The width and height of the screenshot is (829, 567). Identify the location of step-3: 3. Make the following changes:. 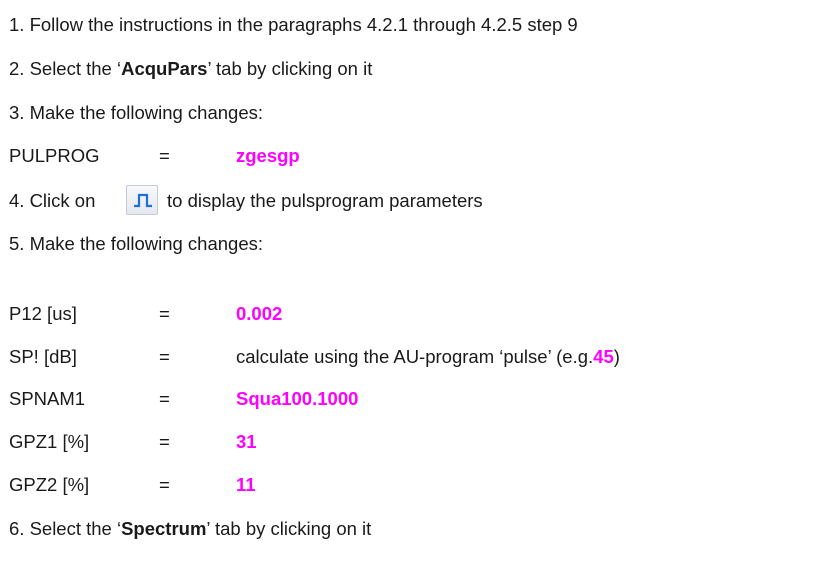
(136, 113).